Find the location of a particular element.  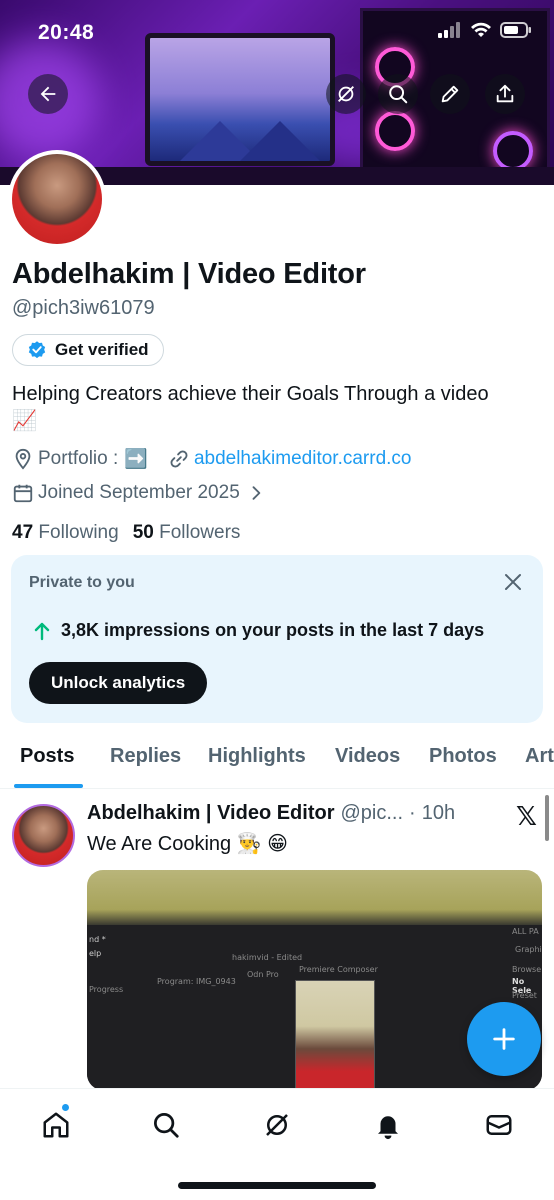

nav-home is located at coordinates (56, 1125).